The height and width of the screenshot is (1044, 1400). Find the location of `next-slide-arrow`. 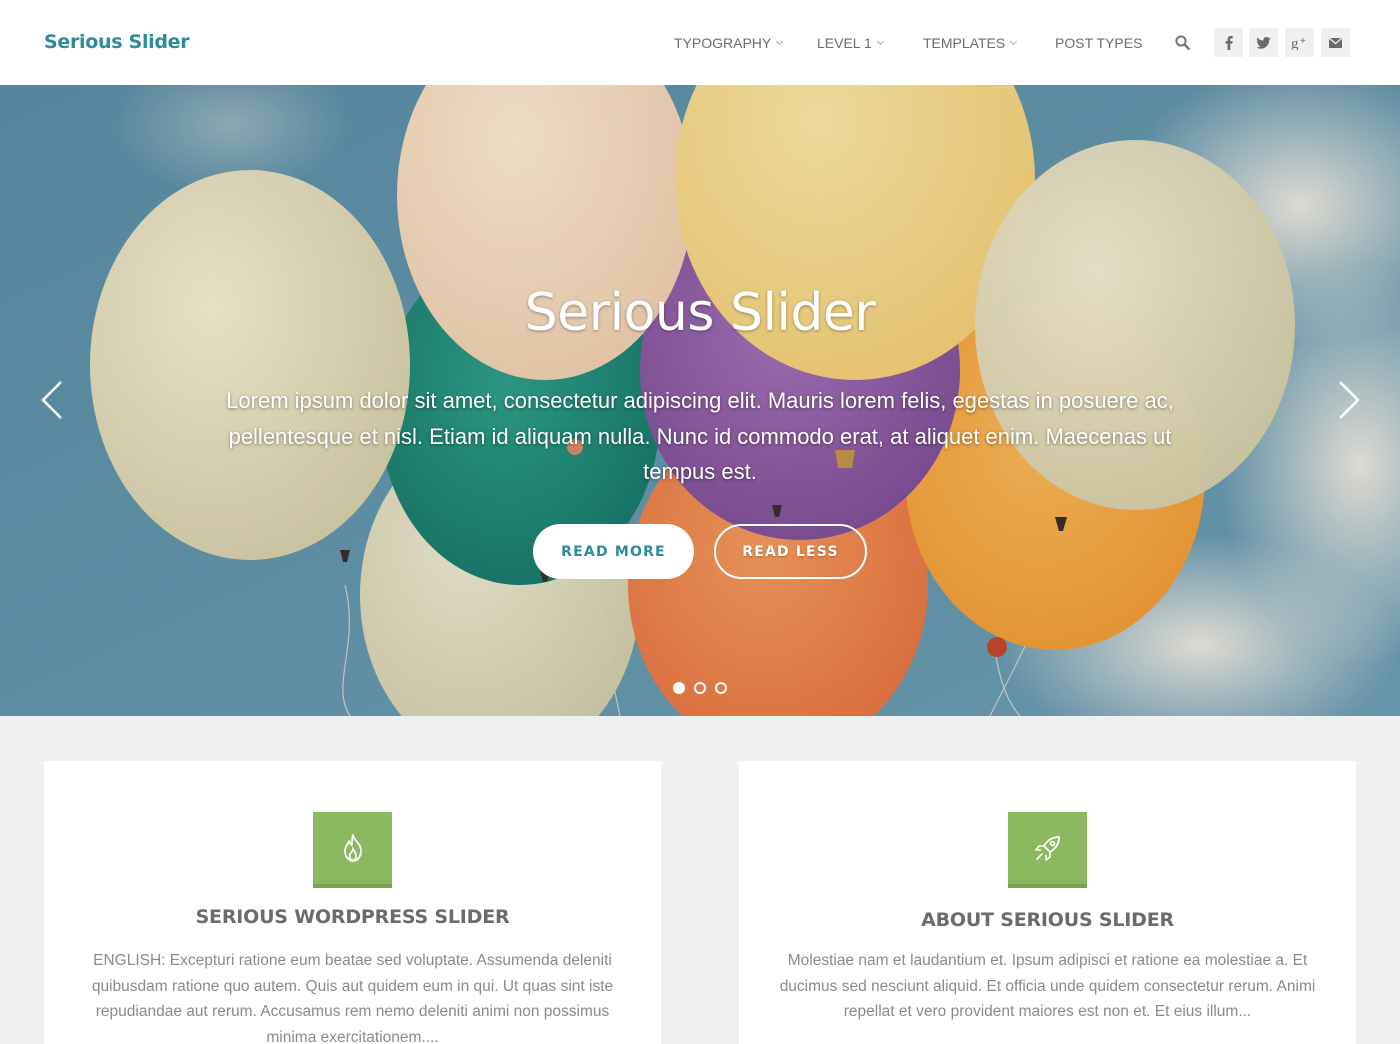

next-slide-arrow is located at coordinates (1348, 400).